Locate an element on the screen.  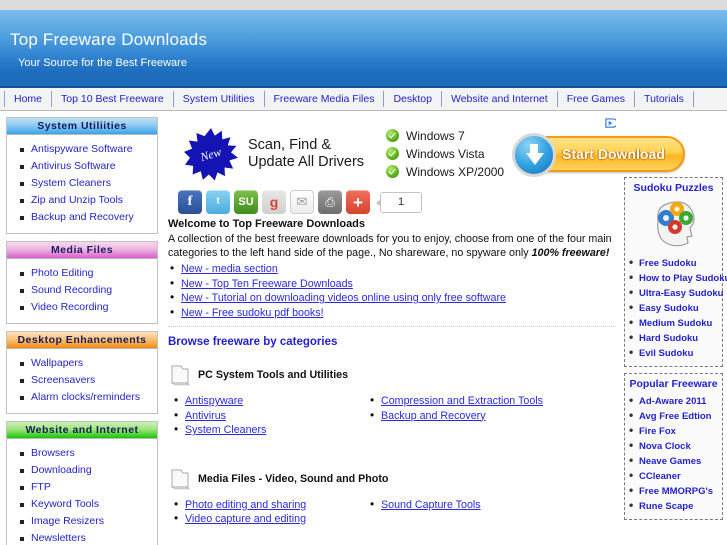
category-link-photo-editing-sharing: Photo editing and sharing is located at coordinates (245, 505).